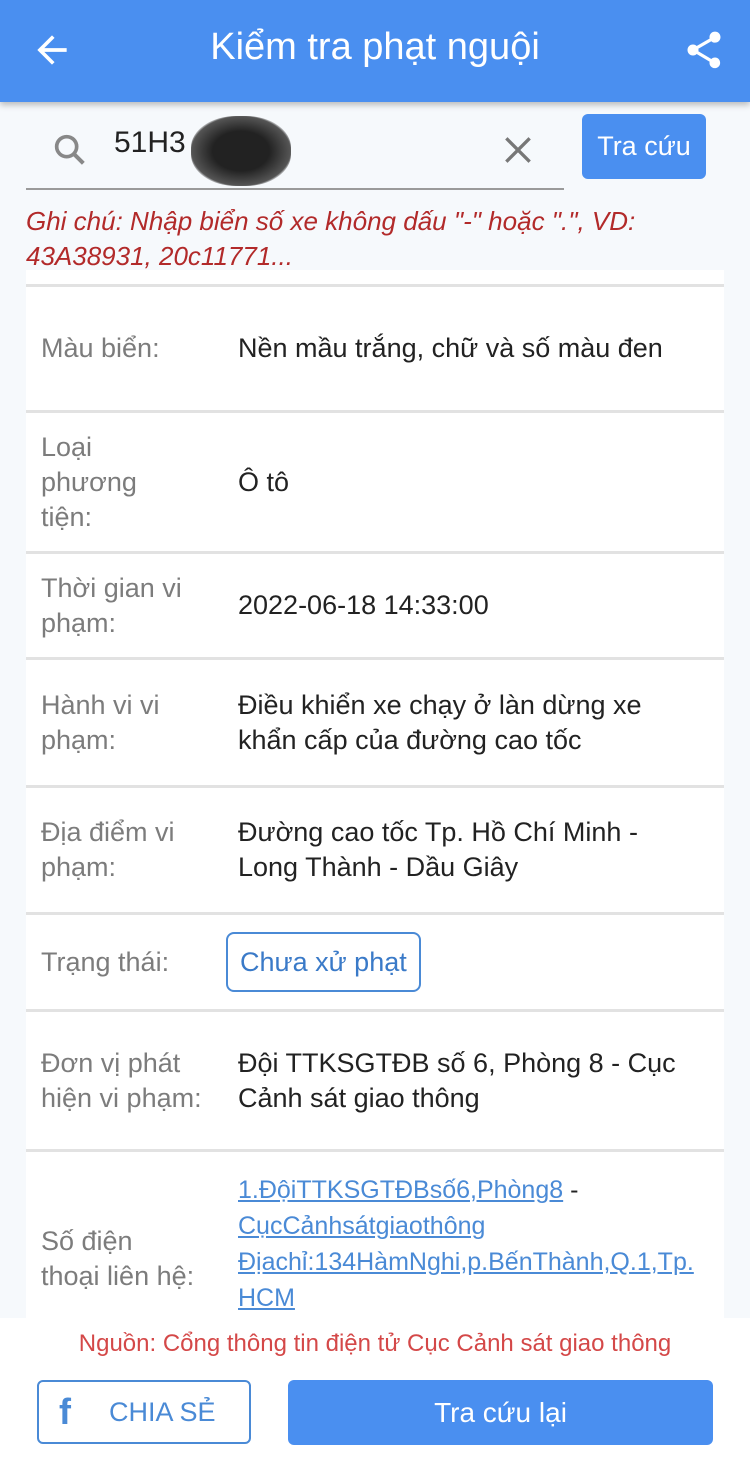  Describe the element at coordinates (111, 605) in the screenshot. I see `row-label: Thời gian vi phạm:` at that location.